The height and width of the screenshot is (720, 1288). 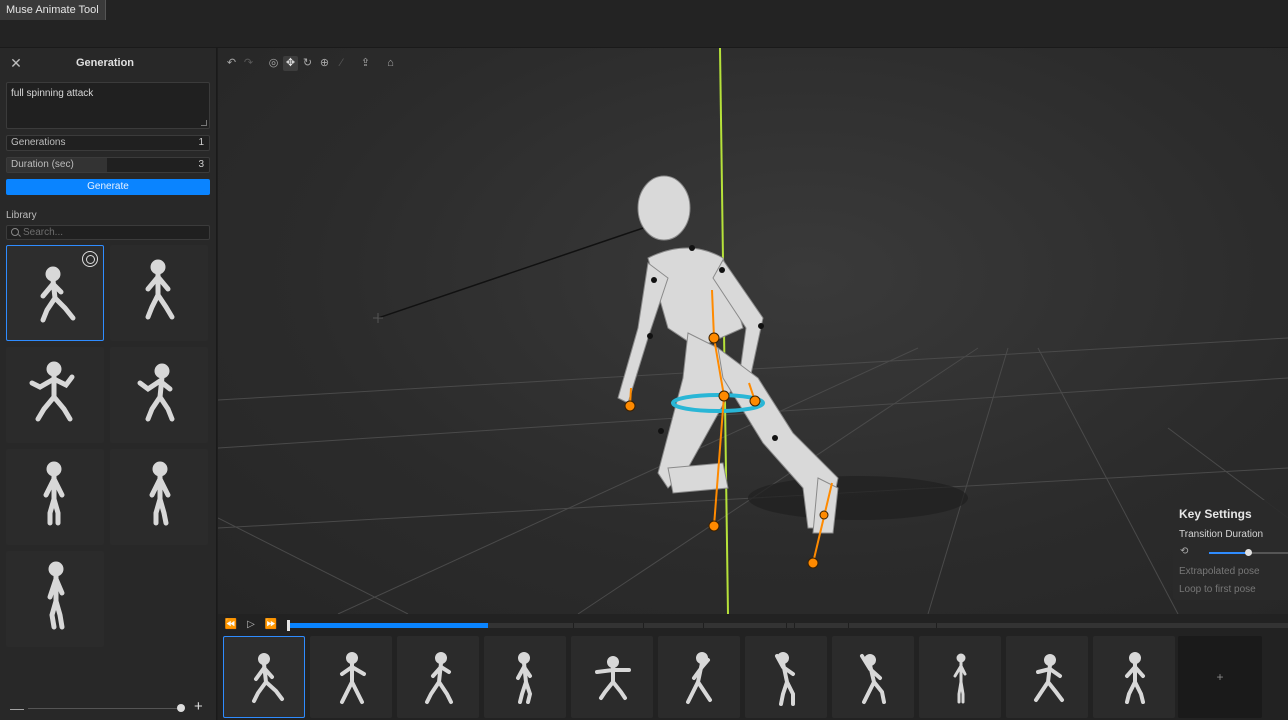 I want to click on zoom-out-button: —, so click(x=17, y=708).